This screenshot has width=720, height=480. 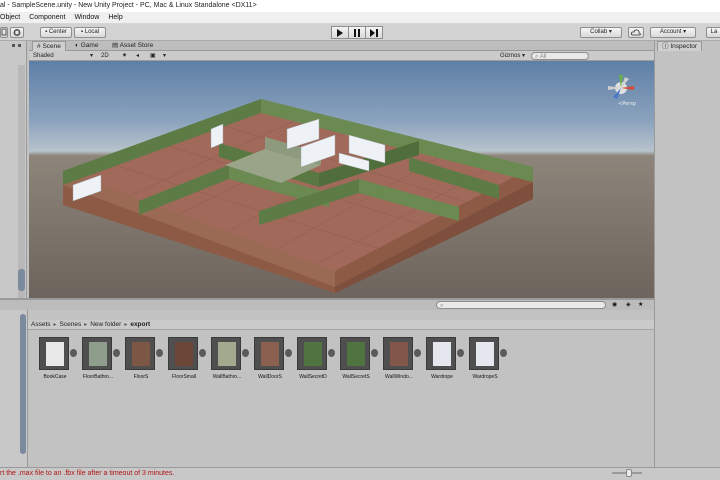 I want to click on collab-label: Collab, so click(x=599, y=32).